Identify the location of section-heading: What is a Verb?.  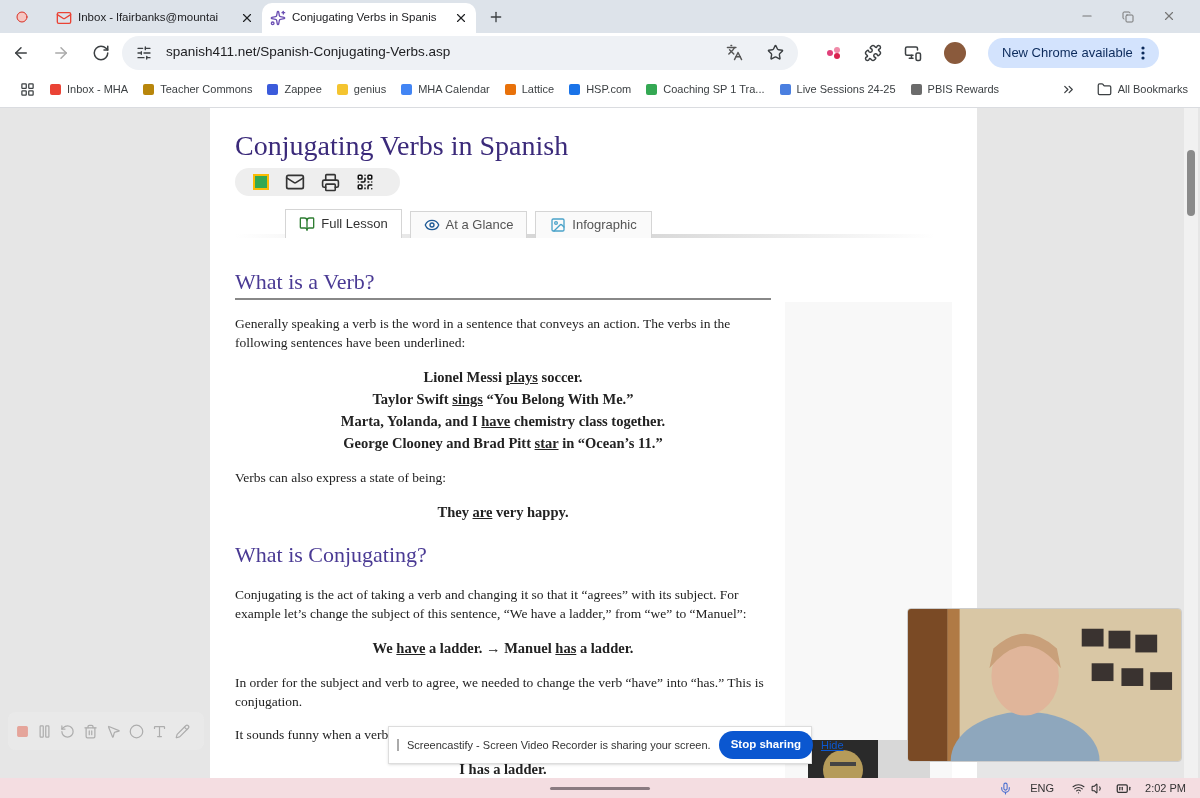
(503, 284).